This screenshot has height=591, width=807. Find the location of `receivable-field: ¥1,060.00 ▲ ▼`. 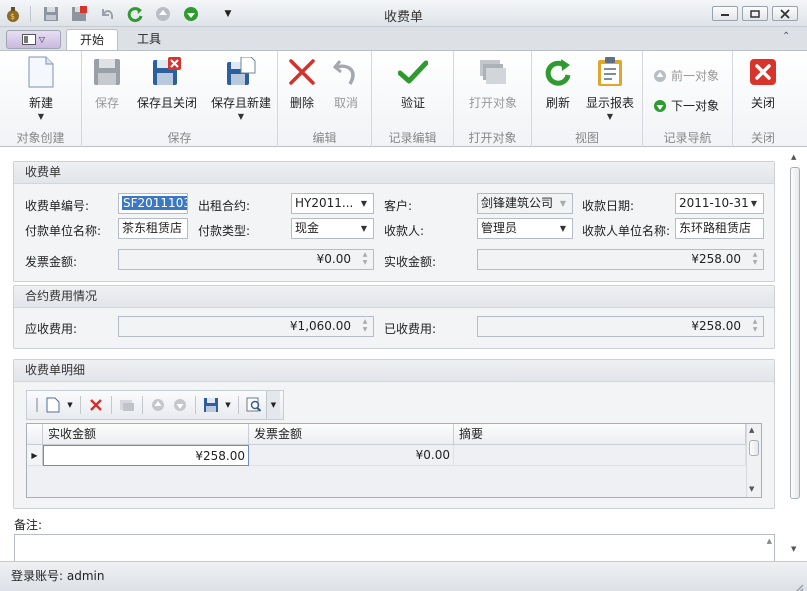

receivable-field: ¥1,060.00 ▲ ▼ is located at coordinates (246, 326).